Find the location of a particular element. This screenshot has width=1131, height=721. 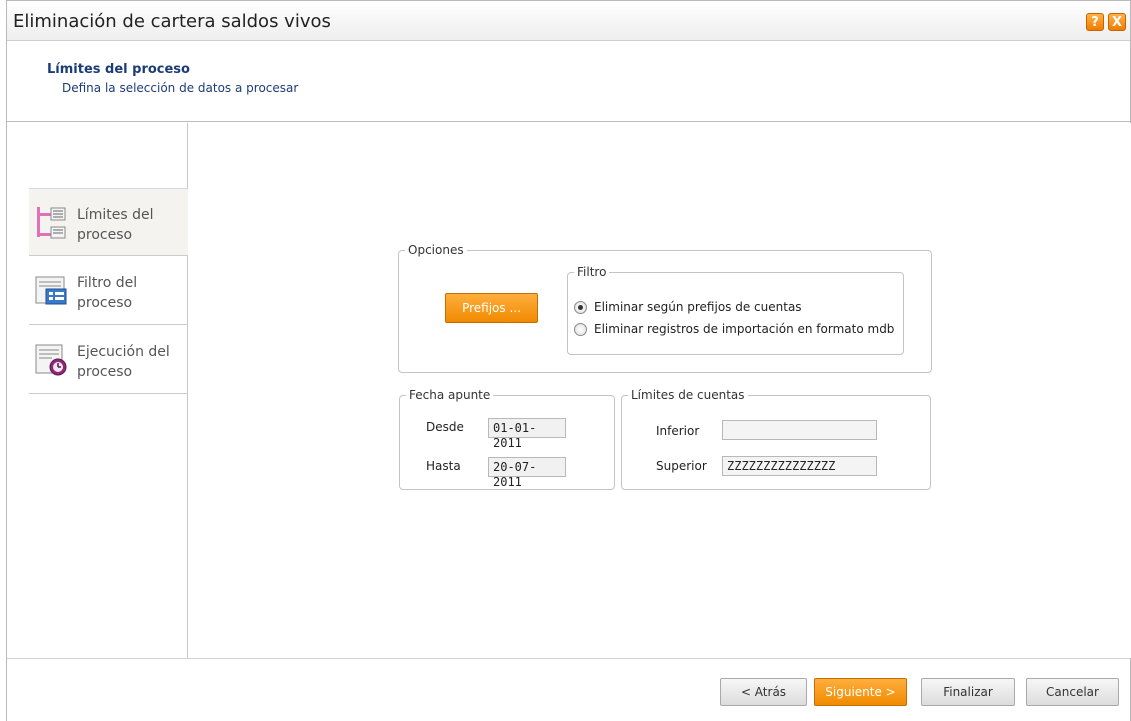

radio-mdb-input is located at coordinates (580, 329).